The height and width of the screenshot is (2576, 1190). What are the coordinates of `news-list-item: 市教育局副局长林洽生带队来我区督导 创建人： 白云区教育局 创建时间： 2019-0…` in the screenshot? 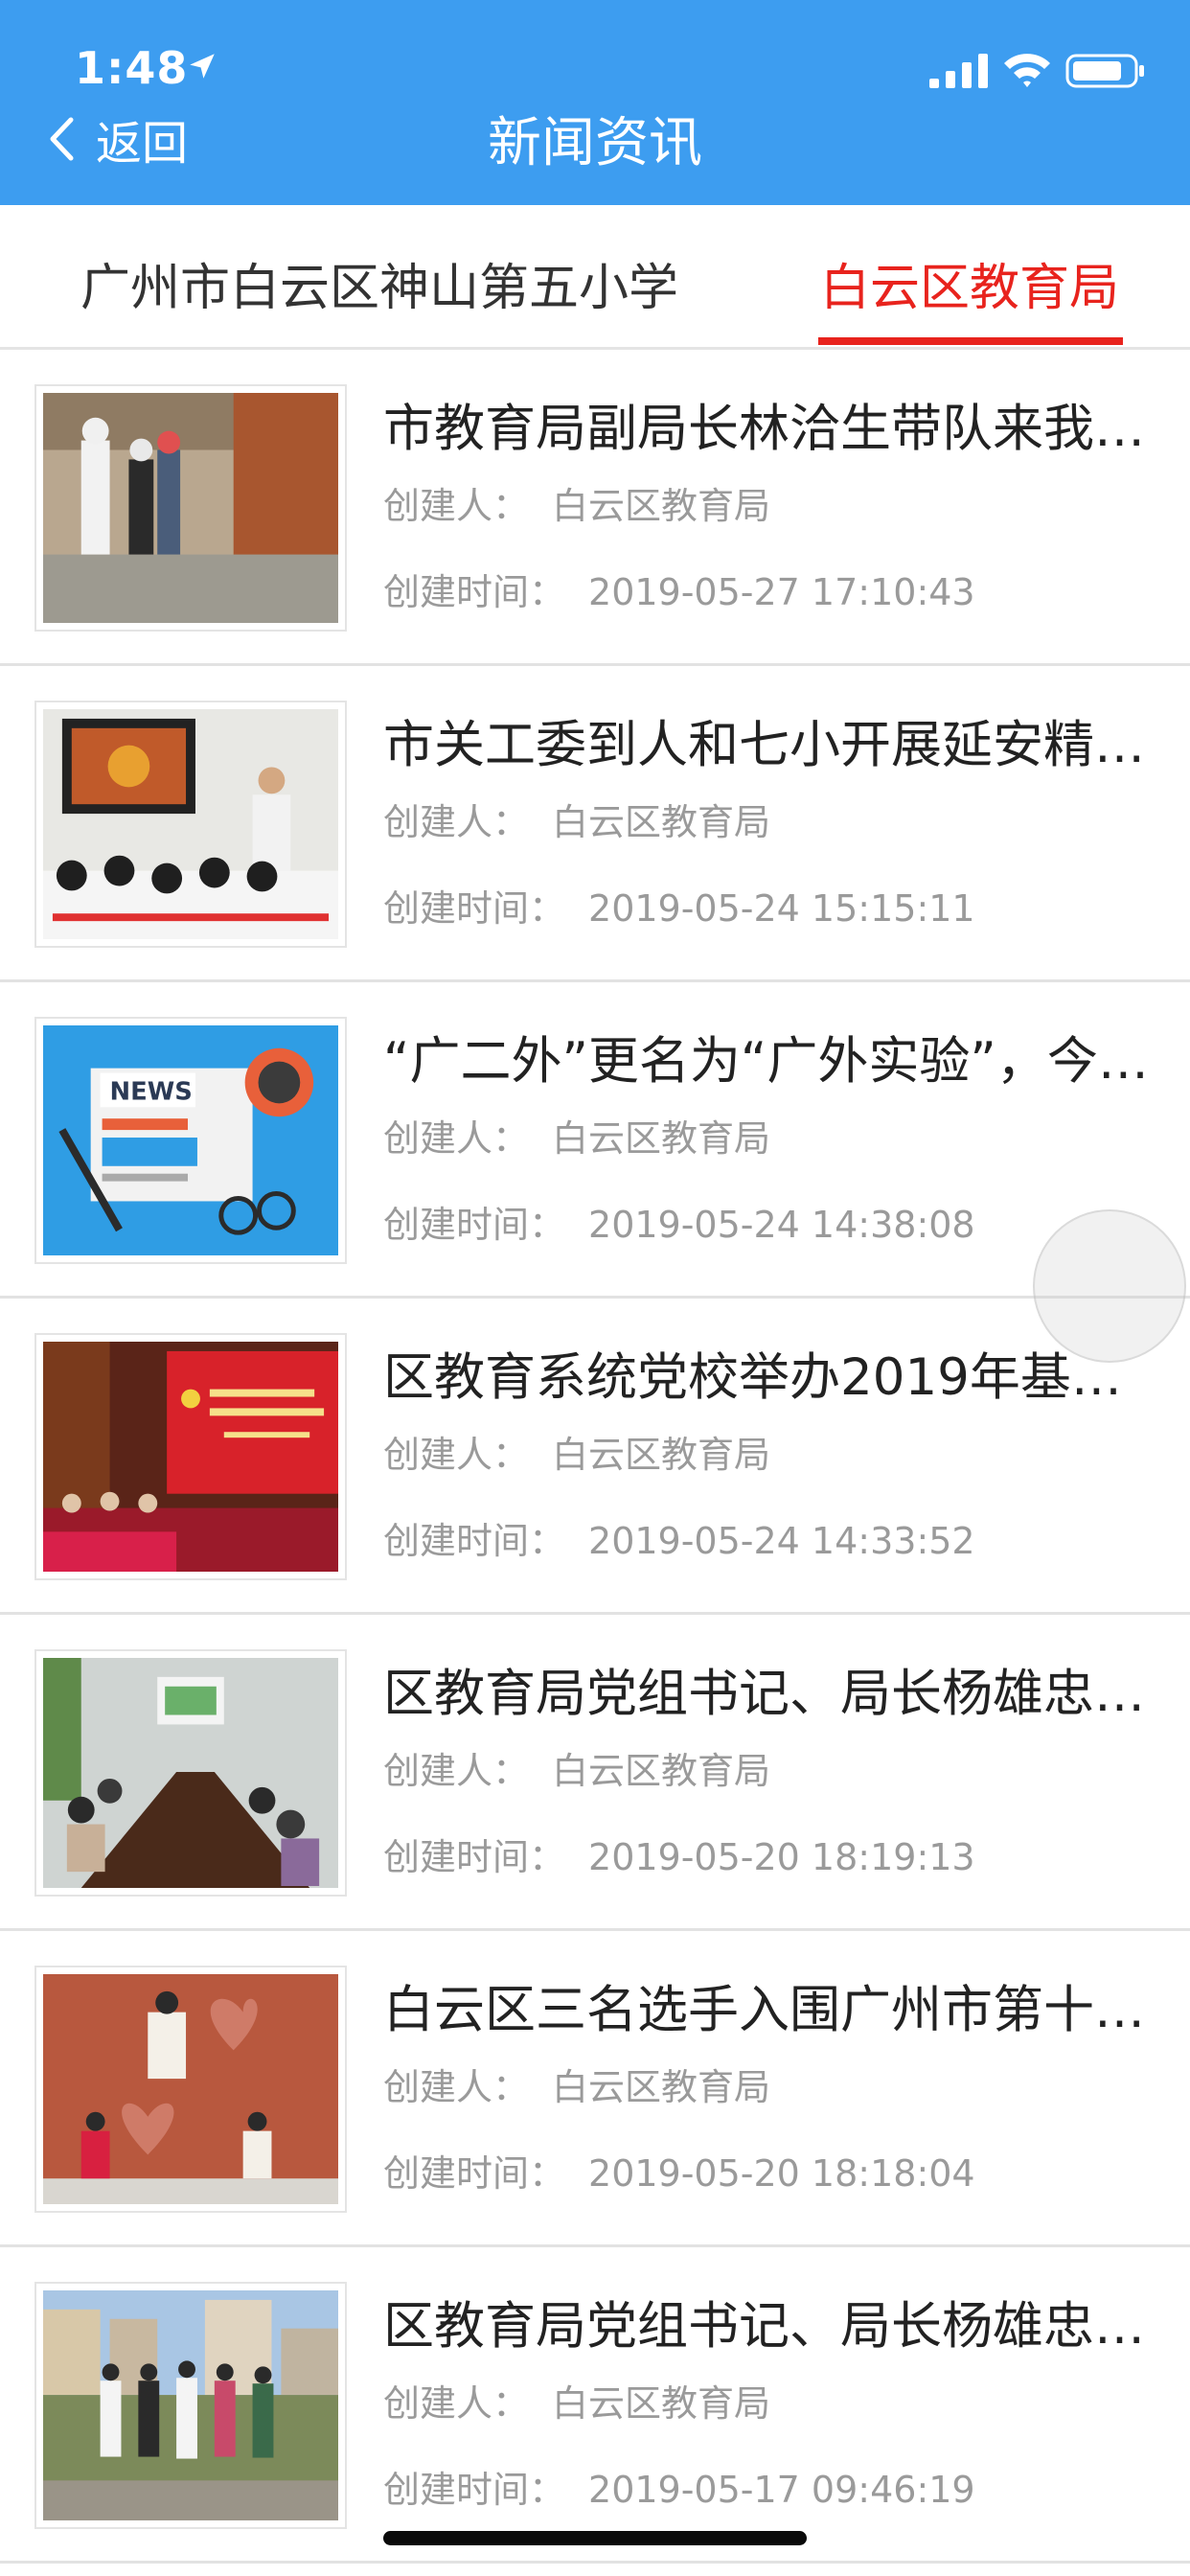 It's located at (595, 508).